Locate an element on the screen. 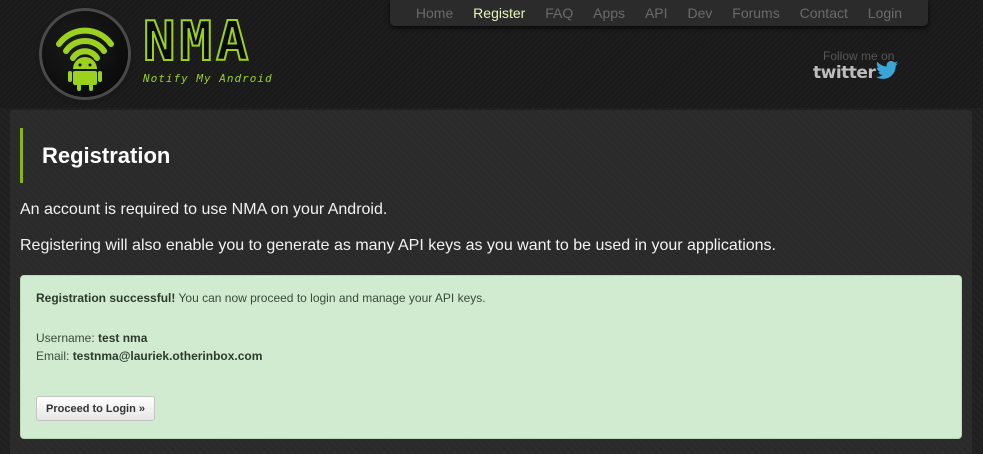  nav-home: Home is located at coordinates (434, 13).